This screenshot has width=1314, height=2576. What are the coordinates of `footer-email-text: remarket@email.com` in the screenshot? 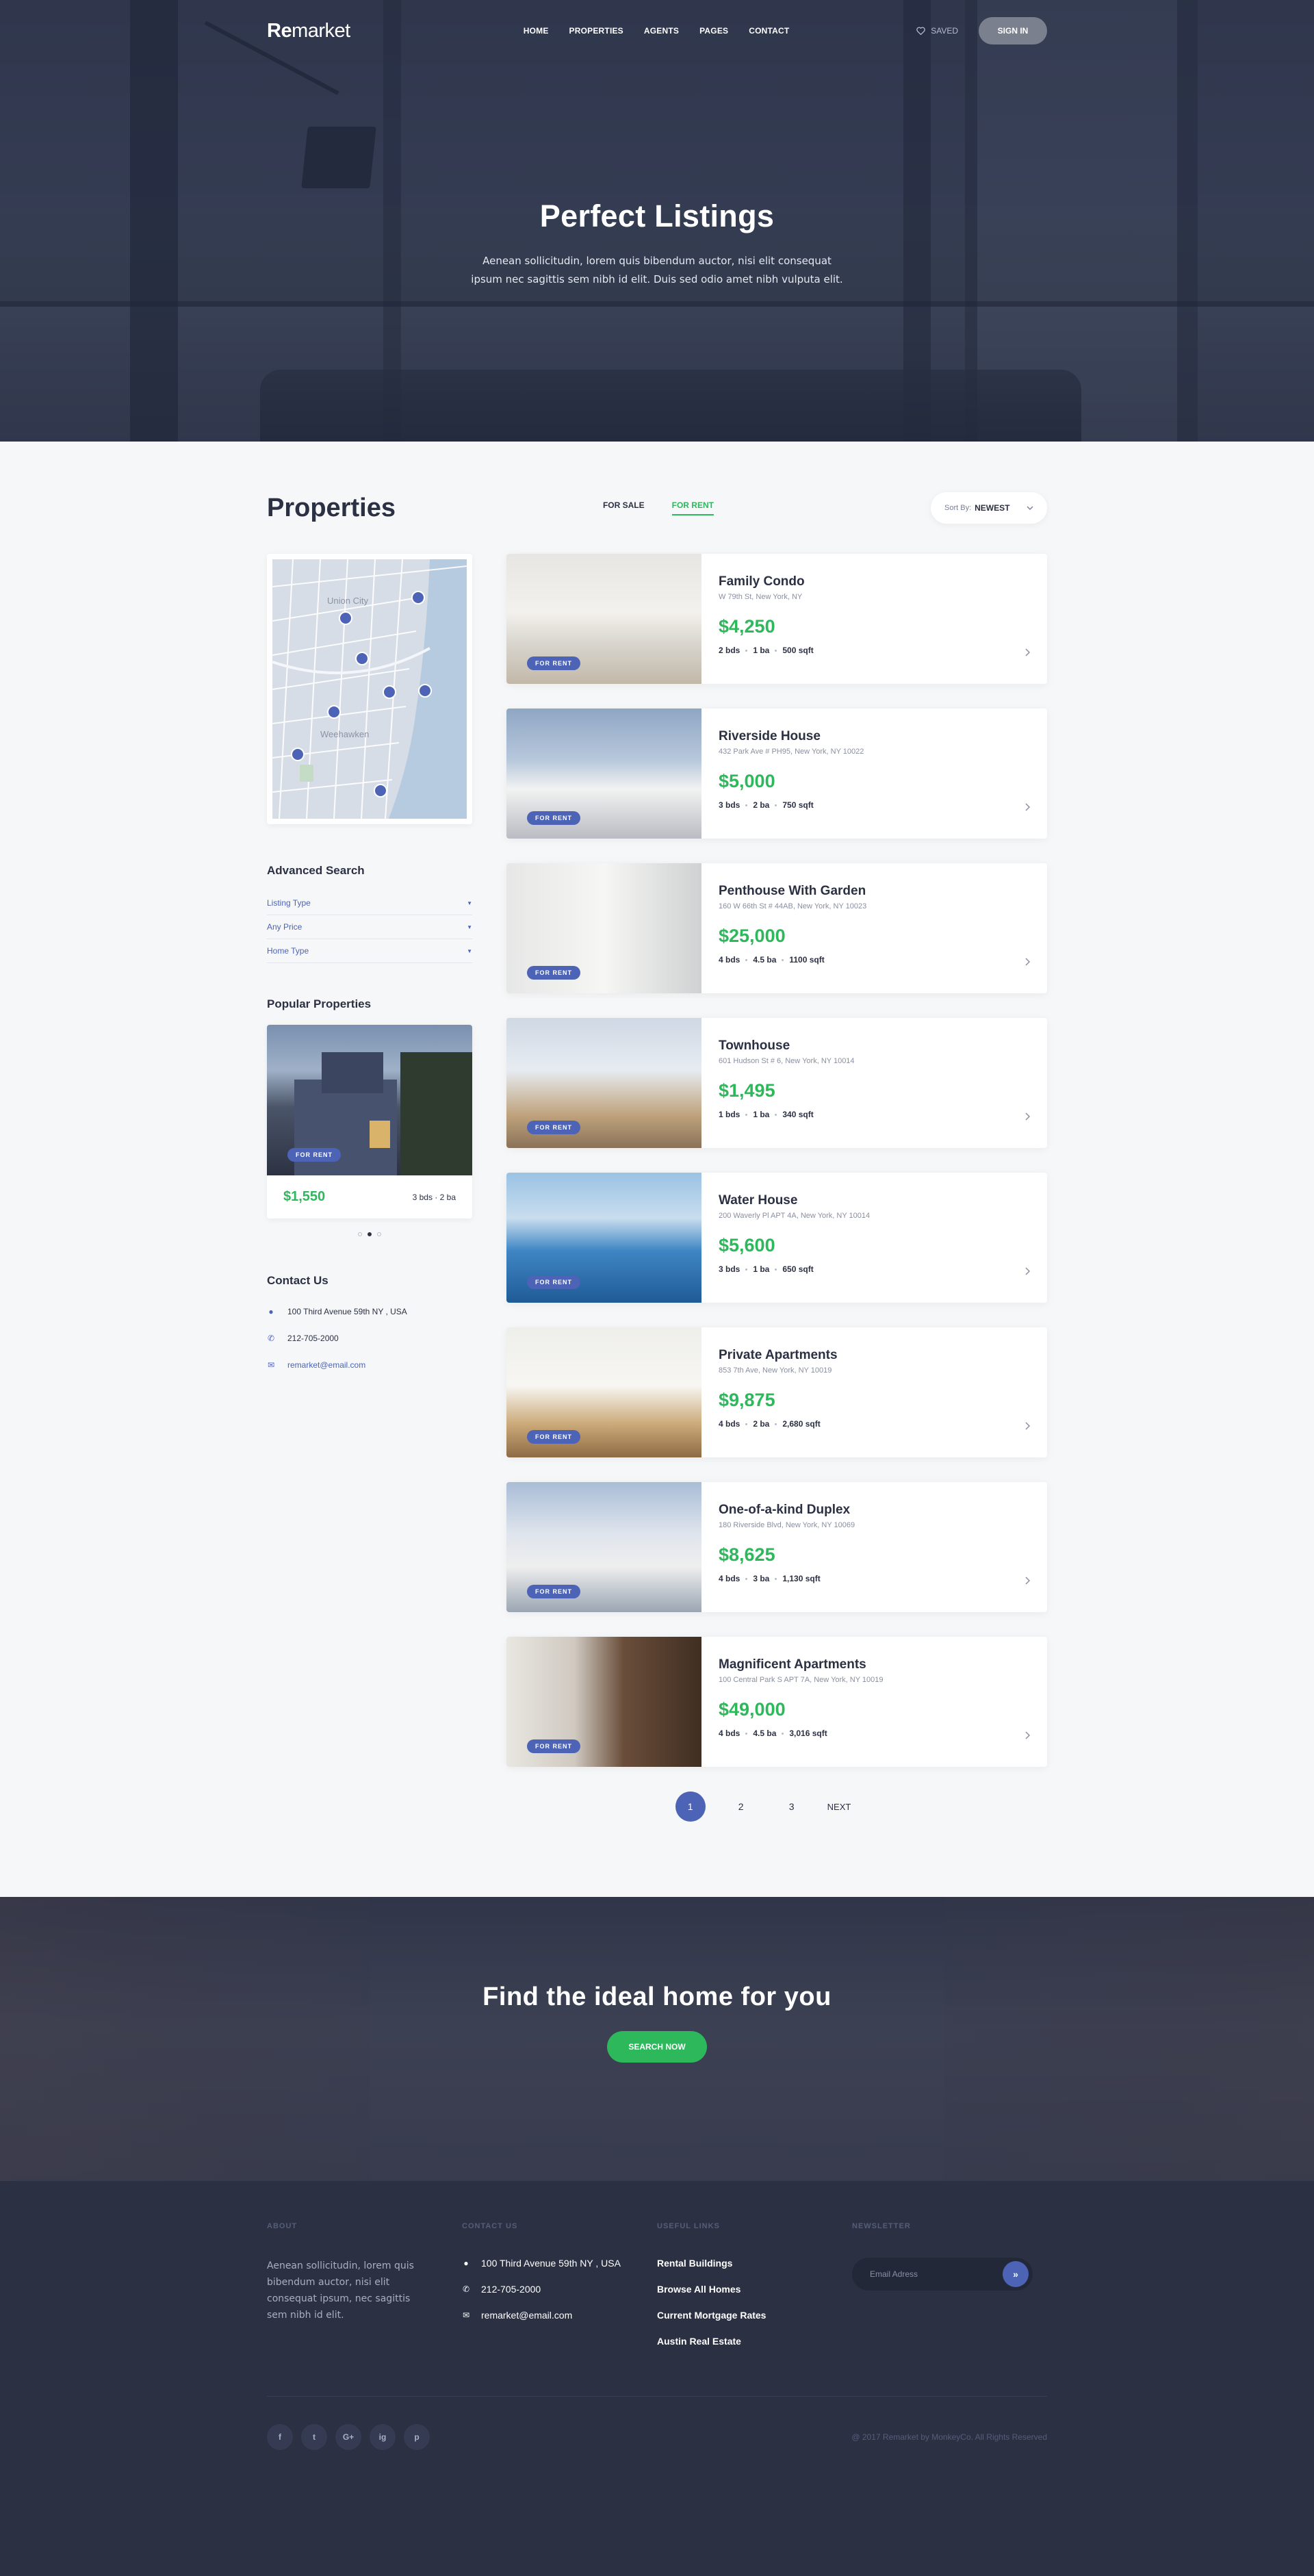 It's located at (527, 2315).